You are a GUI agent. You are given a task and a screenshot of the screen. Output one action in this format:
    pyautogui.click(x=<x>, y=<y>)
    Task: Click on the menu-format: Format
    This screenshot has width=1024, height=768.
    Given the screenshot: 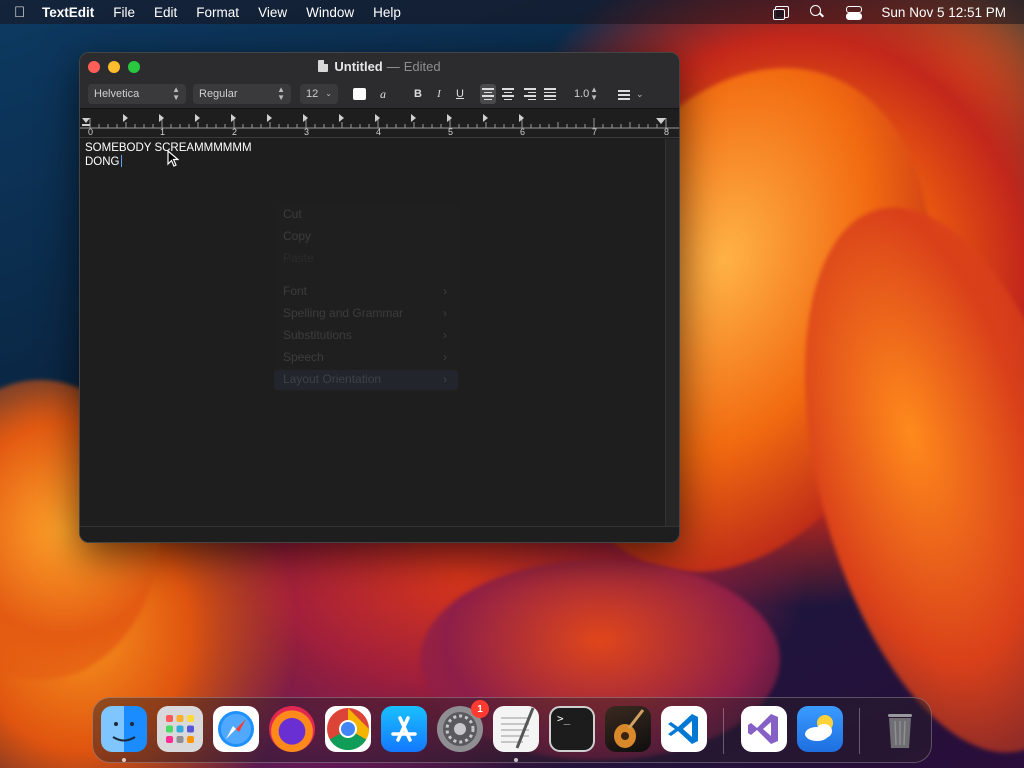 What is the action you would take?
    pyautogui.click(x=217, y=12)
    